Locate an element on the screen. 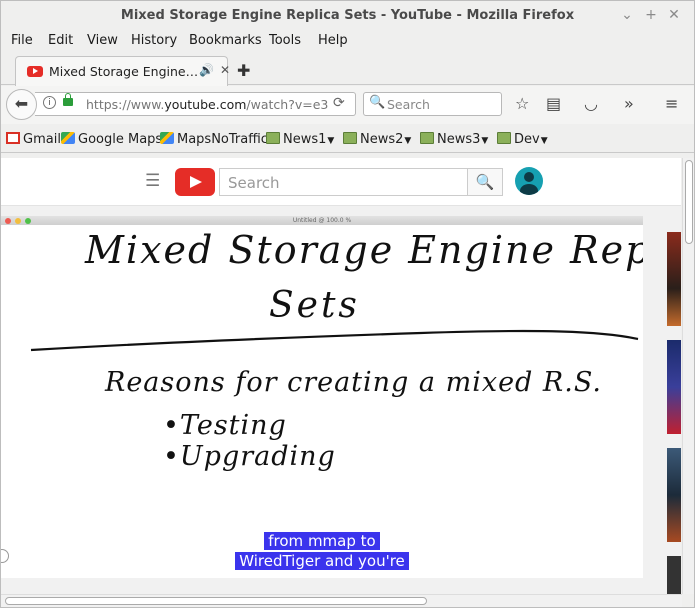 This screenshot has width=695, height=608. search-input: 🔍 Search is located at coordinates (432, 104).